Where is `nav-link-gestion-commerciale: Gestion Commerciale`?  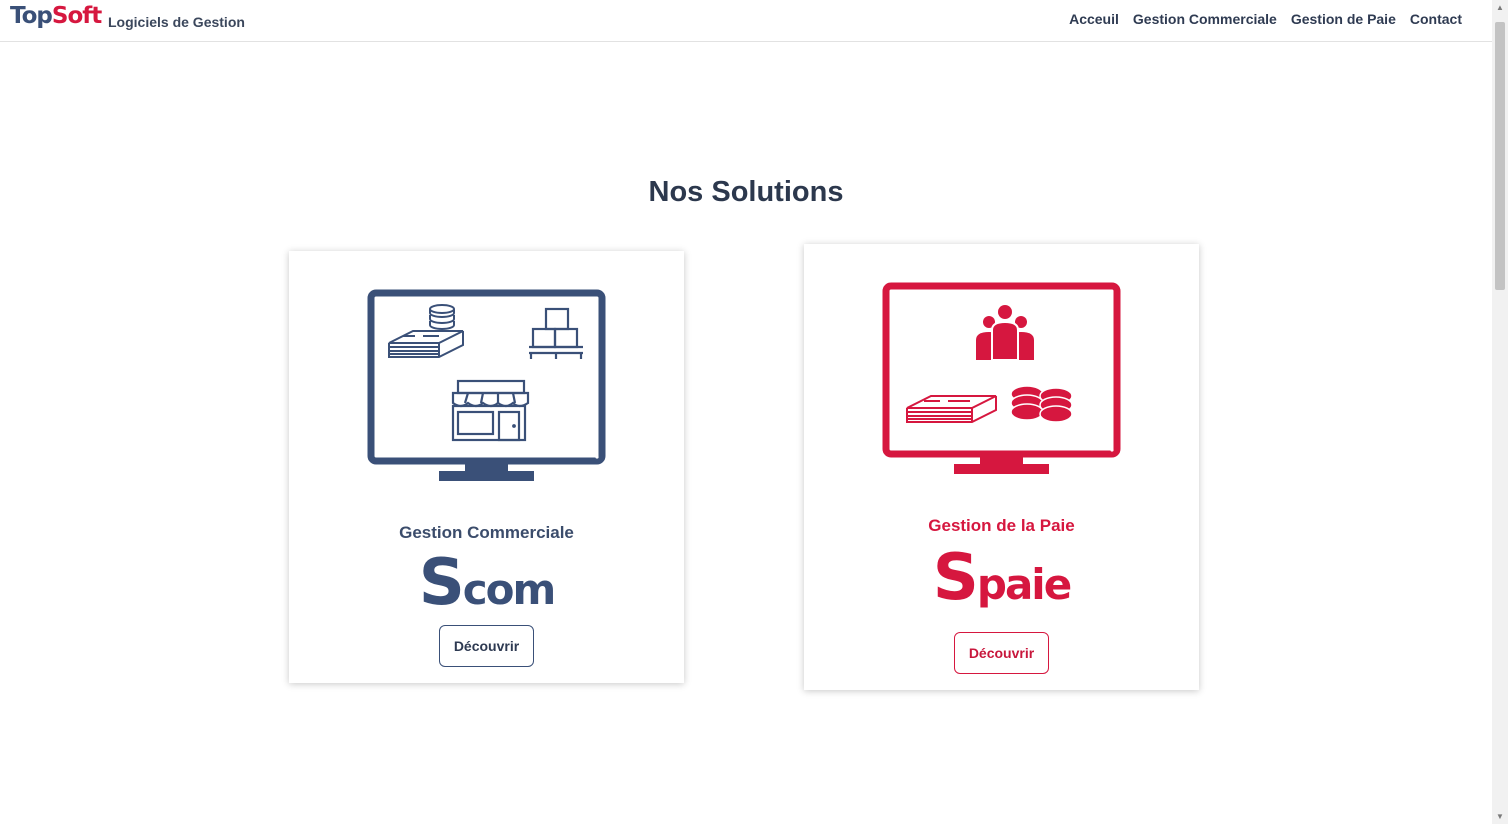
nav-link-gestion-commerciale: Gestion Commerciale is located at coordinates (1205, 19).